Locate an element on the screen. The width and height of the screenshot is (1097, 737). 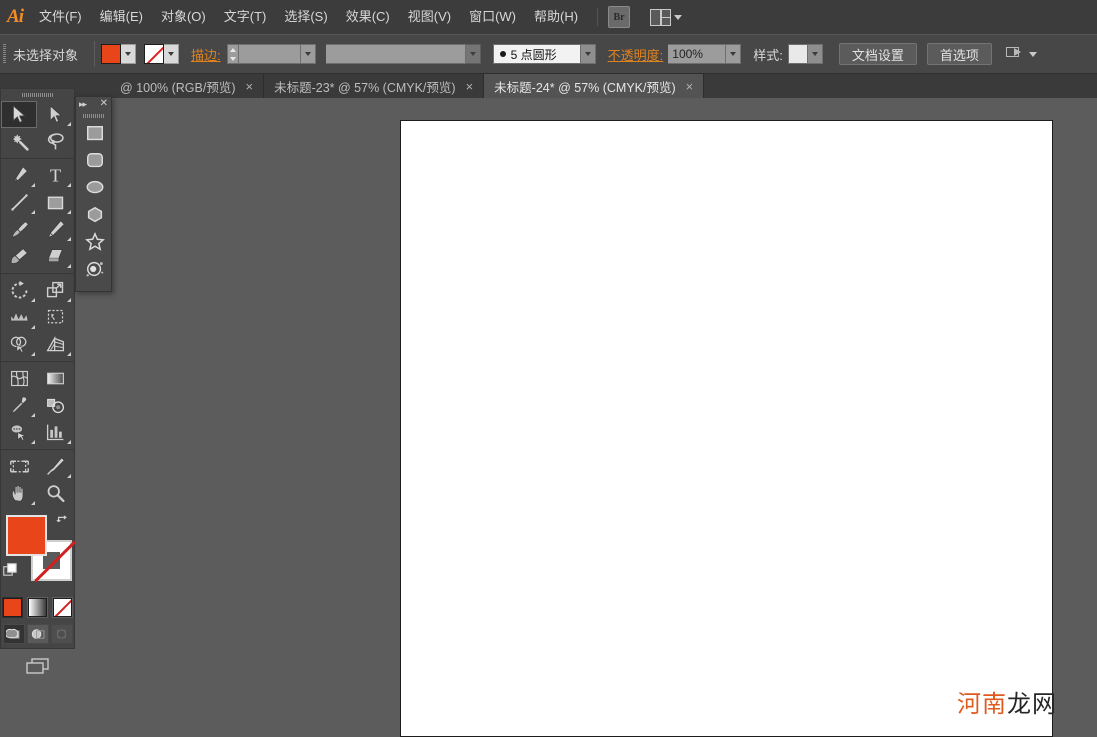
stroke-profile-dropdown is located at coordinates (473, 54).